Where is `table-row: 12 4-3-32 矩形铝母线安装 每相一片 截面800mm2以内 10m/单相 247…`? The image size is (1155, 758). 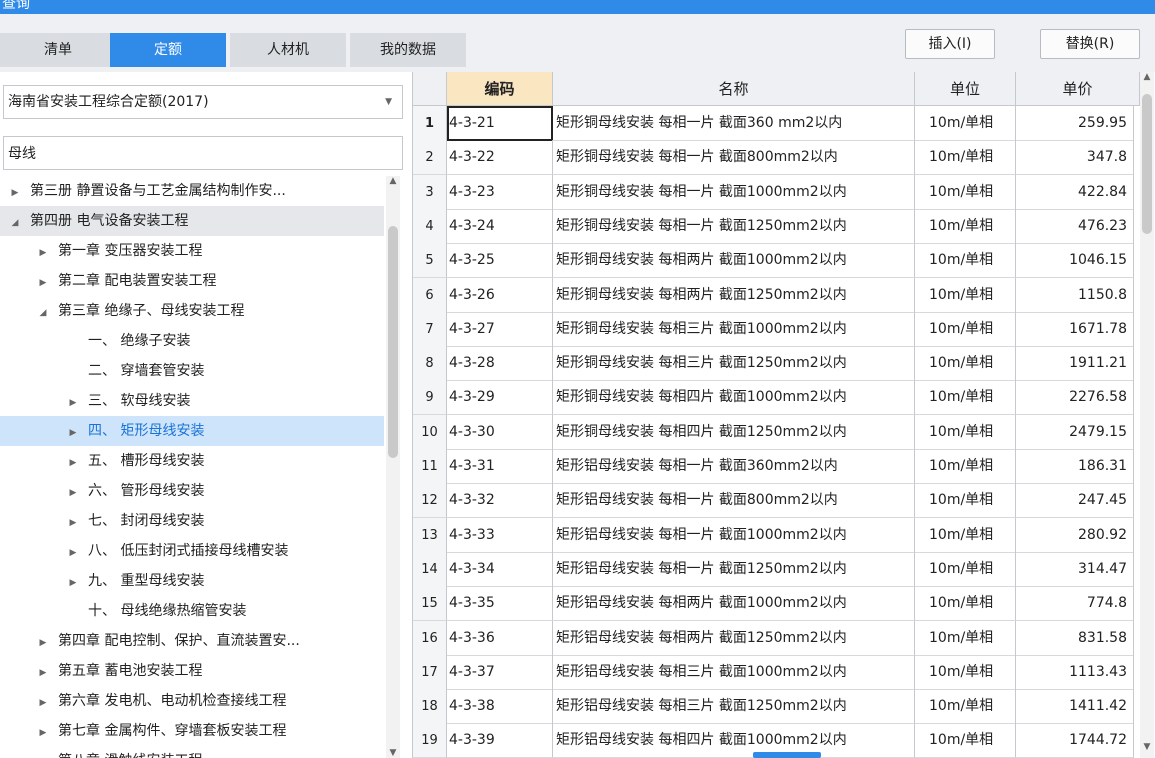 table-row: 12 4-3-32 矩形铝母线安装 每相一片 截面800mm2以内 10m/单相 247… is located at coordinates (776, 501).